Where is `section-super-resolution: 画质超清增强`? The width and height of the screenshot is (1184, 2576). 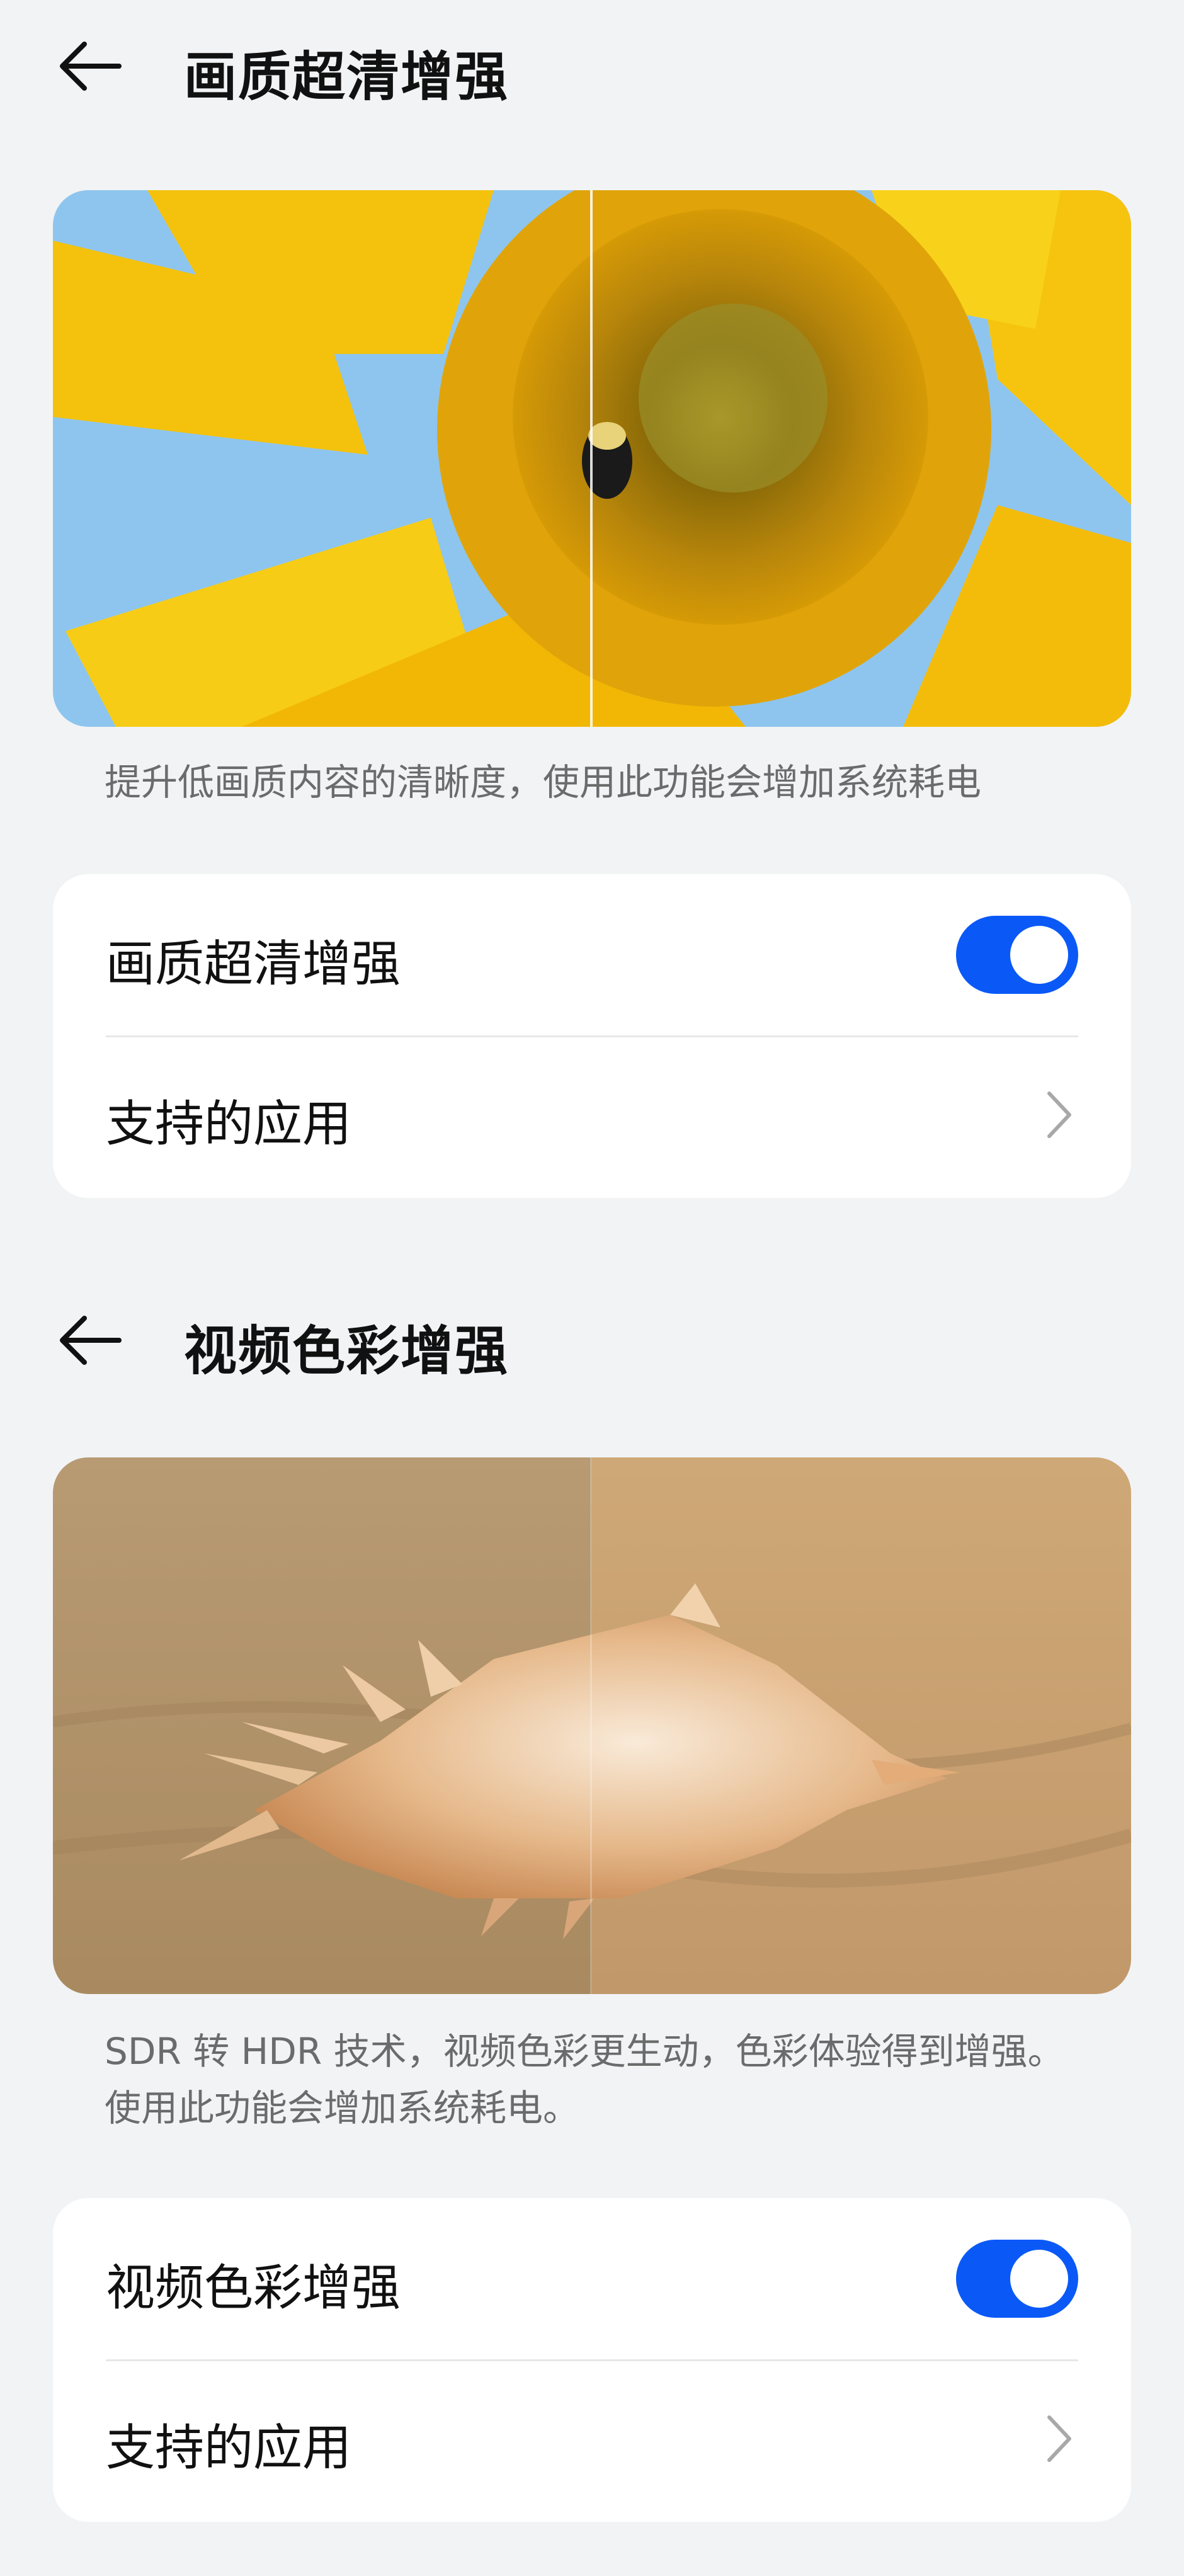
section-super-resolution: 画质超清增强 is located at coordinates (592, 94).